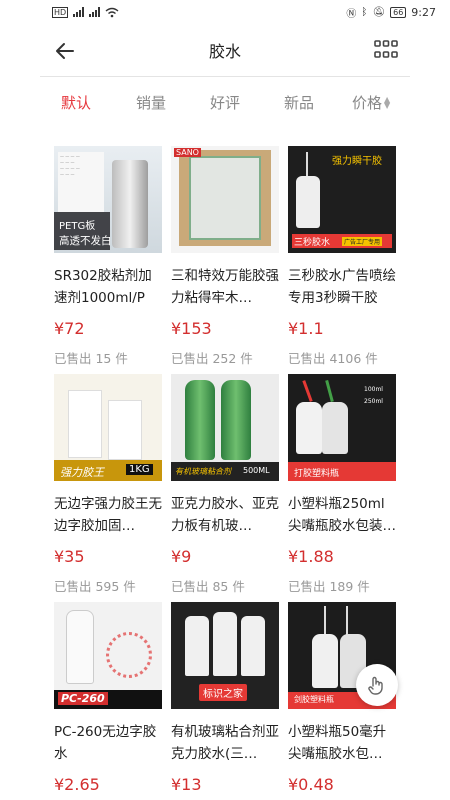 This screenshot has height=800, width=450. Describe the element at coordinates (364, 12) in the screenshot. I see `bluetooth-icon: ᛒ` at that location.